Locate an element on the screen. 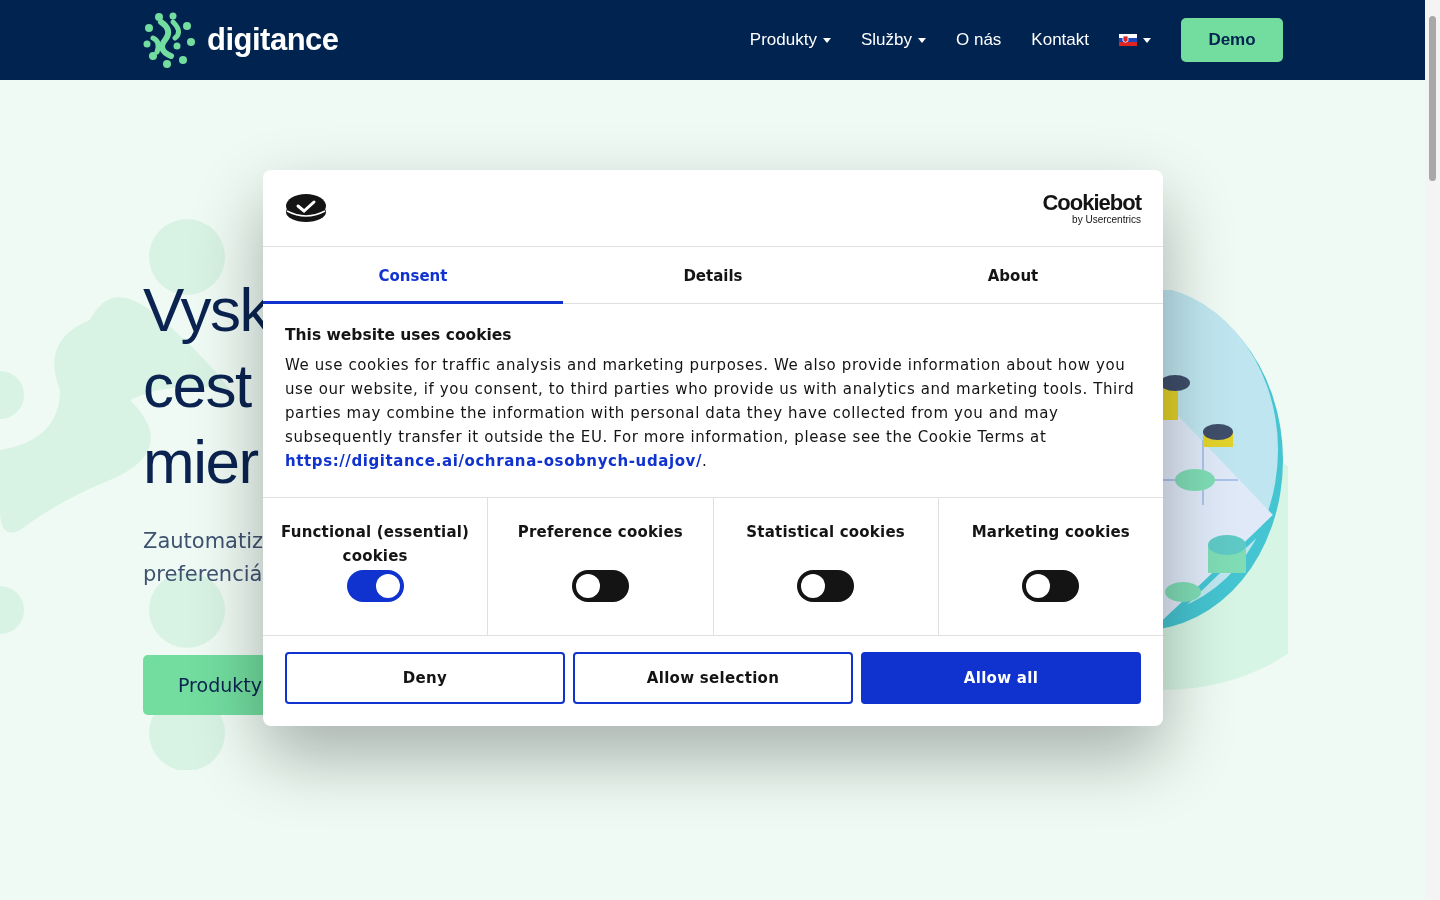 This screenshot has height=900, width=1440. category-label: Functional (essential) cookies is located at coordinates (375, 544).